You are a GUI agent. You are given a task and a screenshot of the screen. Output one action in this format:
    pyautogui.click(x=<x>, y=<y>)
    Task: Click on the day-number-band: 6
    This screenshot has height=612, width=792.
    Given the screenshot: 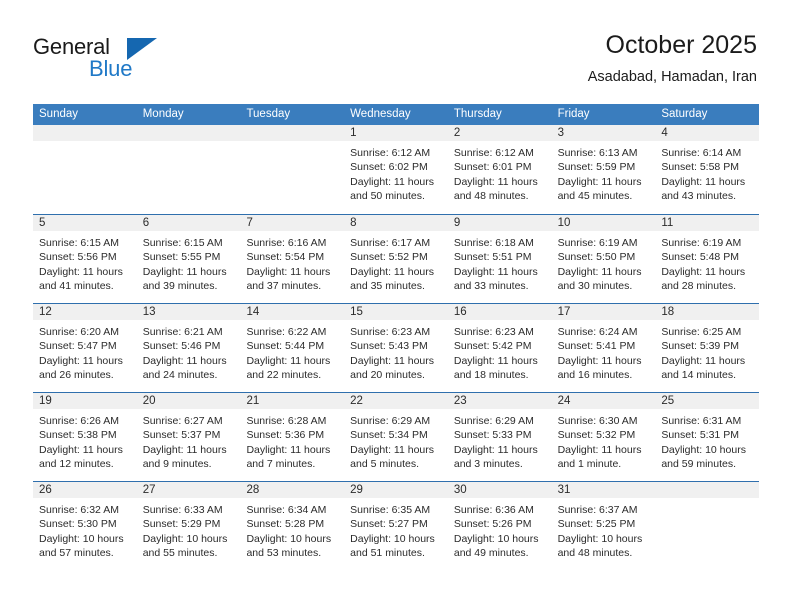 What is the action you would take?
    pyautogui.click(x=188, y=223)
    